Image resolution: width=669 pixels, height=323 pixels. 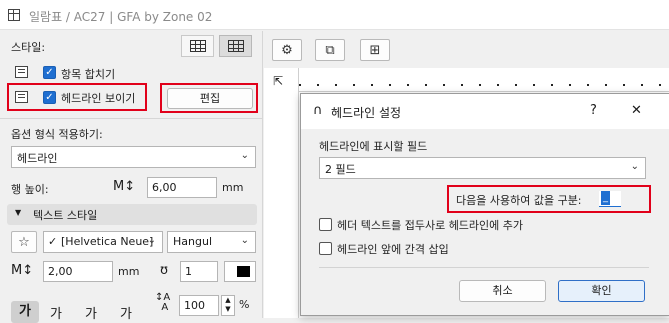 I want to click on font-check-icon: ✓, so click(x=53, y=241).